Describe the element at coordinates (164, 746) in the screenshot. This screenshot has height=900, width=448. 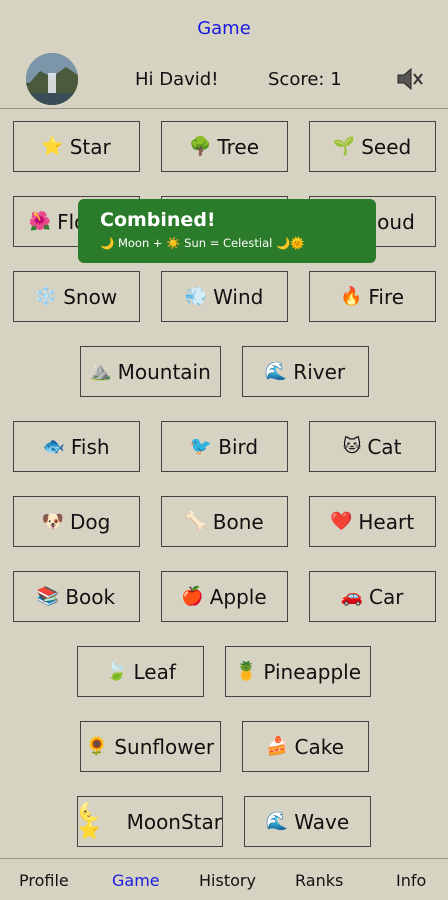
I see `element-label: Sunflower` at that location.